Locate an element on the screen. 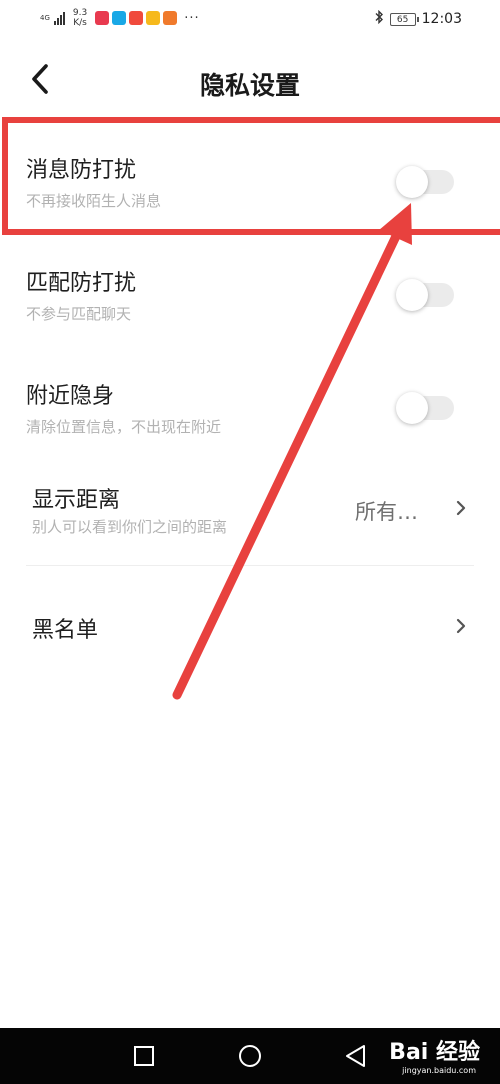 The image size is (500, 1084). square-icon is located at coordinates (144, 1056).